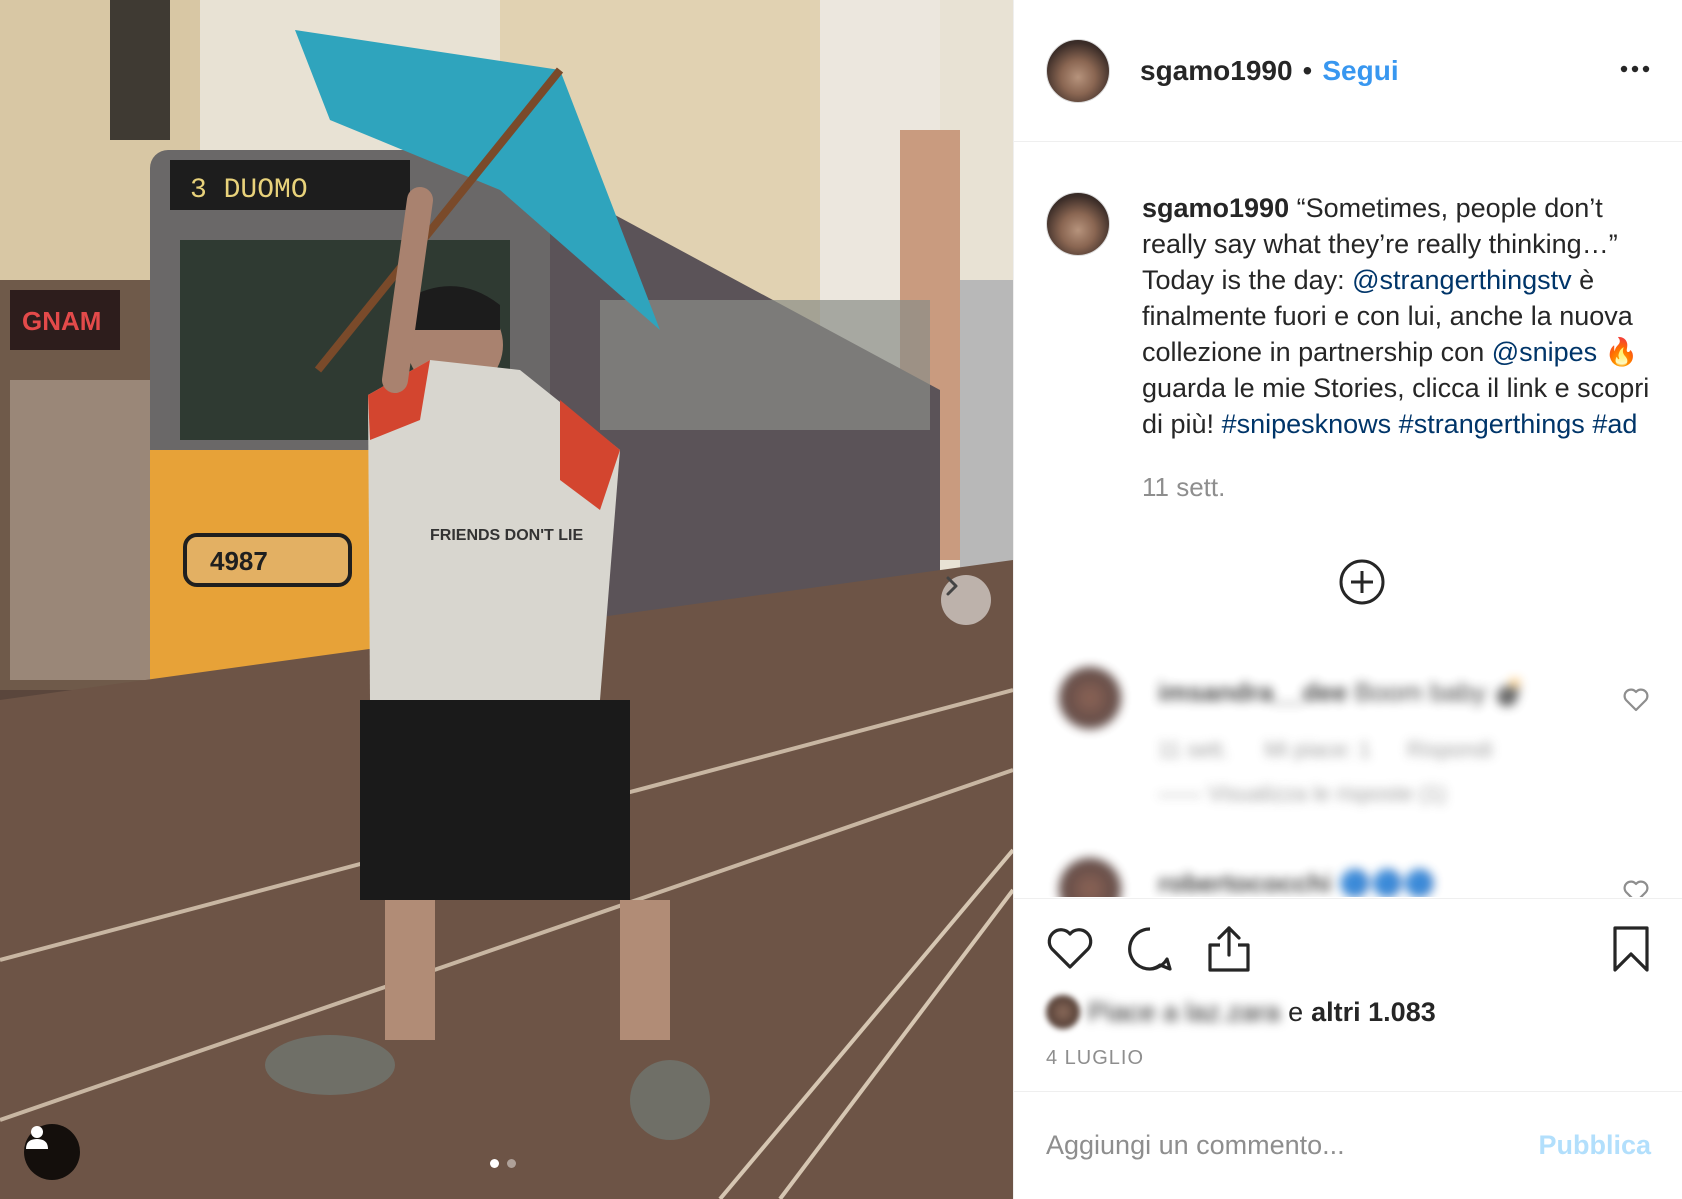  I want to click on comment-icon, so click(1150, 949).